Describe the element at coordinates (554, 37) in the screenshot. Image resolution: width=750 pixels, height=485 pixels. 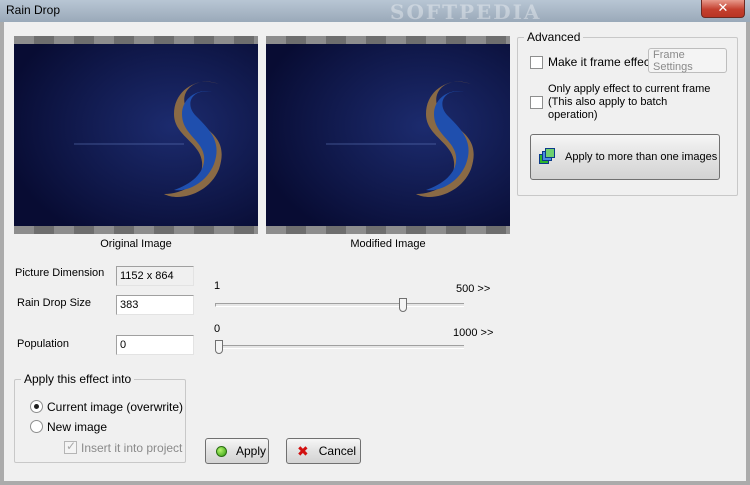
I see `advanced-title: Advanced` at that location.